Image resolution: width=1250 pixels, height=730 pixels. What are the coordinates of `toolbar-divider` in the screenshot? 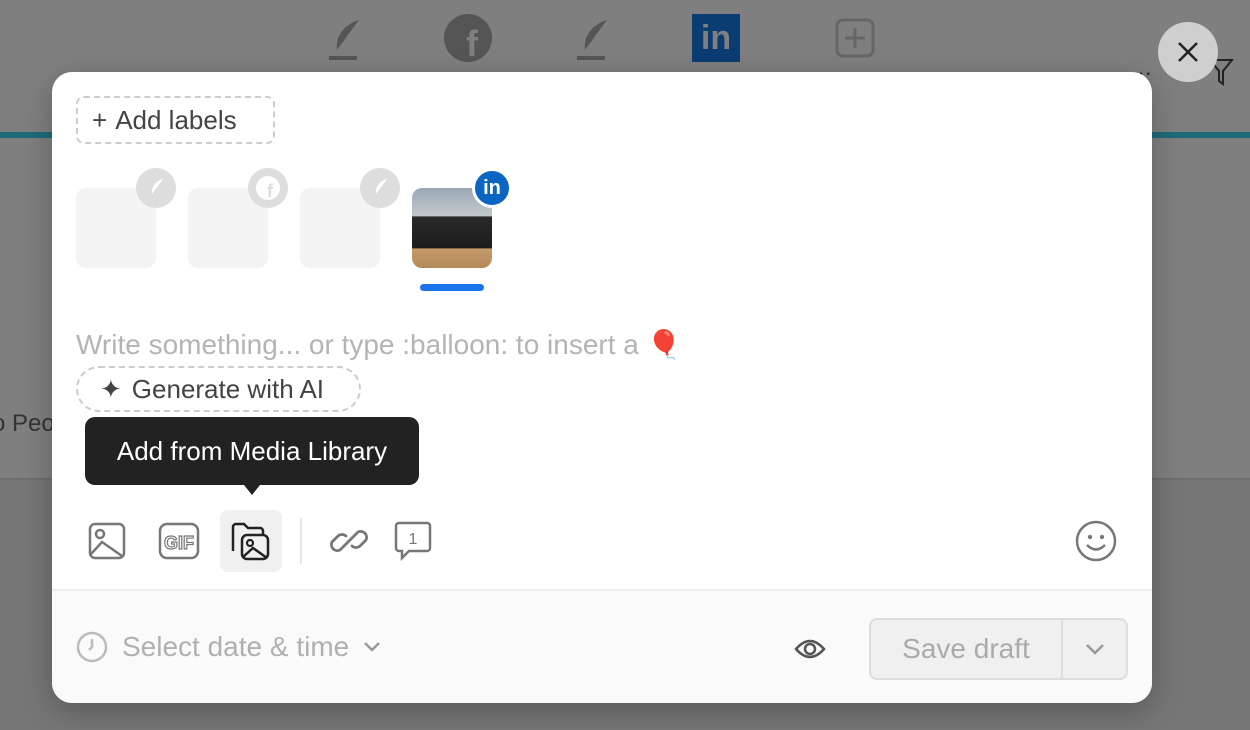 It's located at (301, 541).